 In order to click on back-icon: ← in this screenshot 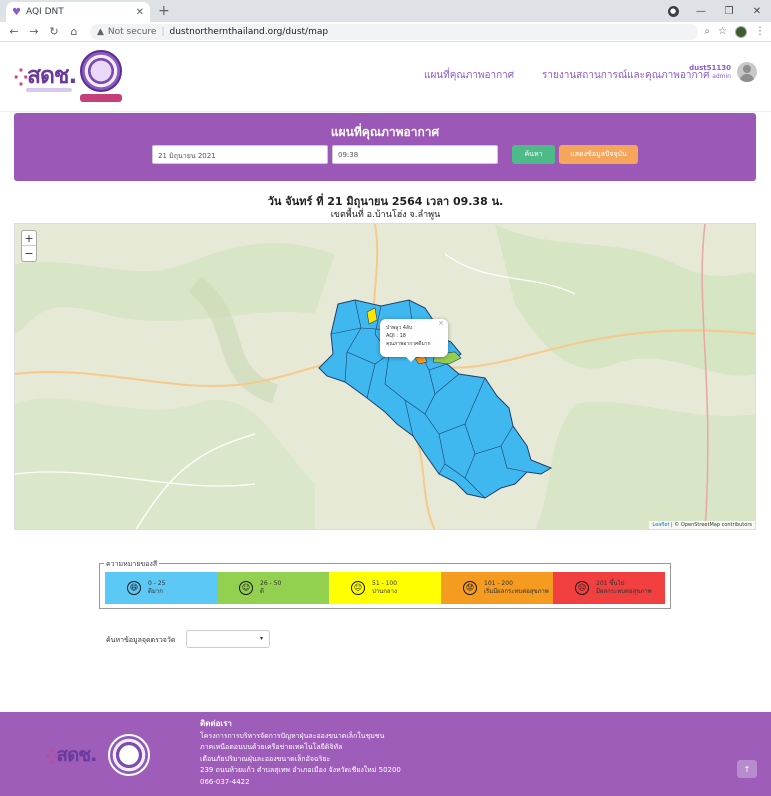, I will do `click(14, 31)`.